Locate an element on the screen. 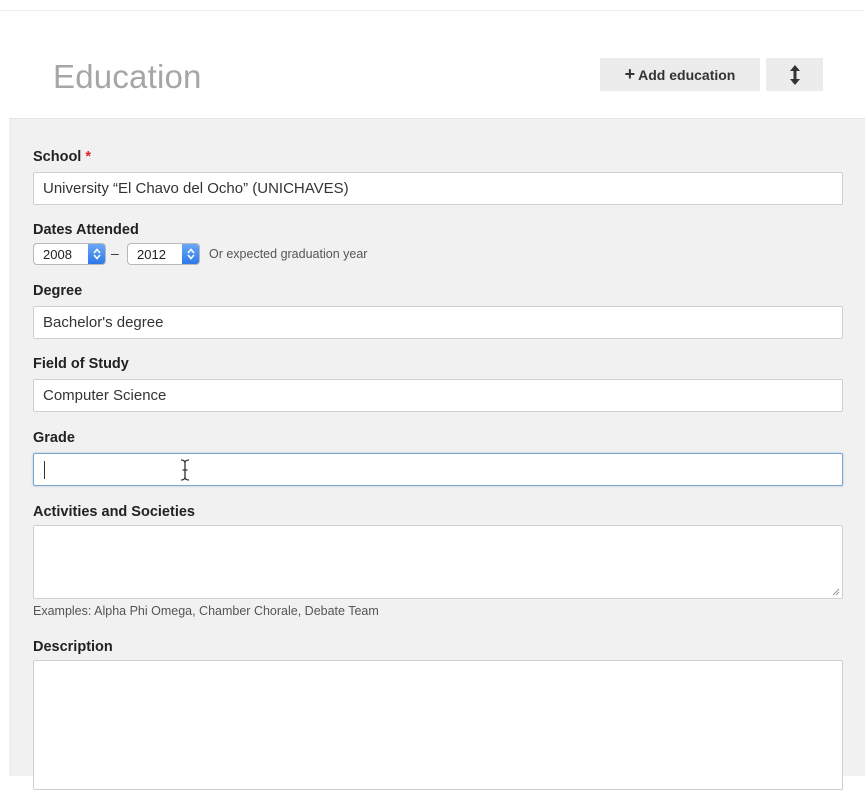 The image size is (865, 790). text-caret is located at coordinates (44, 469).